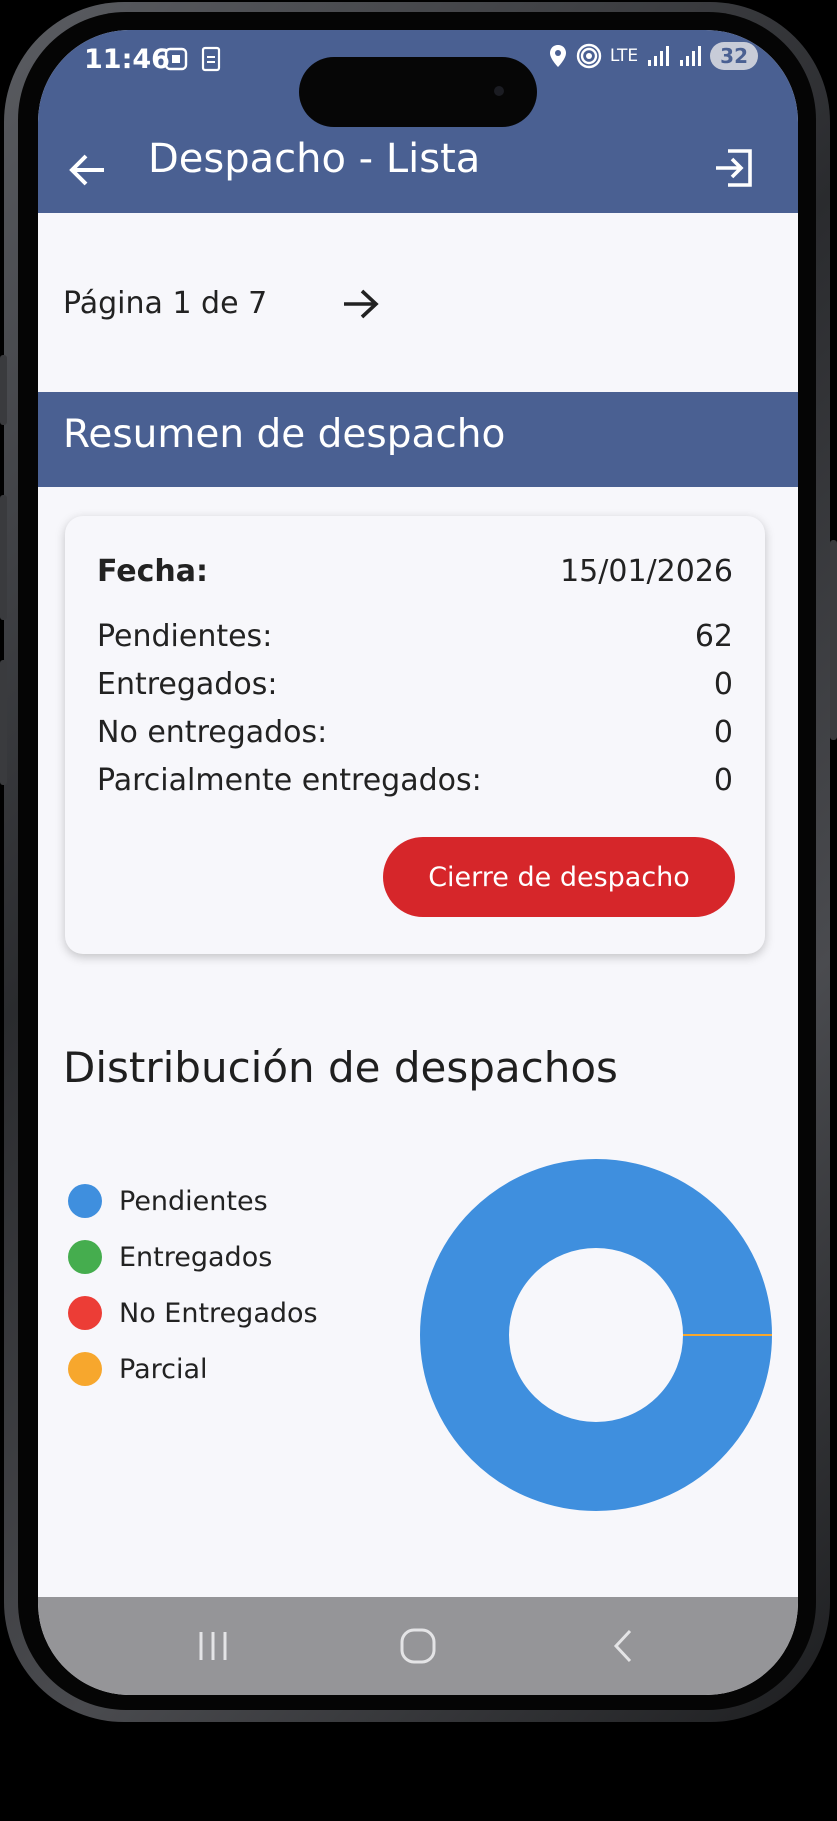  What do you see at coordinates (165, 303) in the screenshot?
I see `pagination-label: Página 1 de 7` at bounding box center [165, 303].